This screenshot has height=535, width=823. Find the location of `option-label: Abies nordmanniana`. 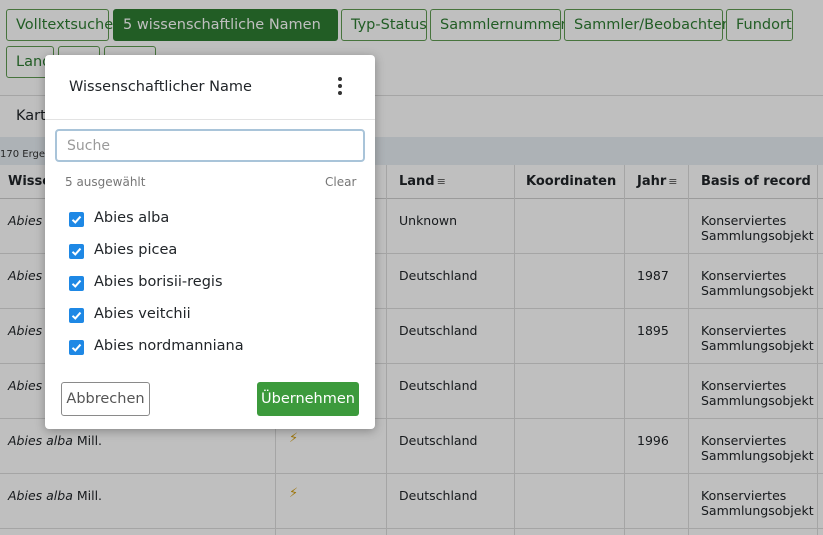

option-label: Abies nordmanniana is located at coordinates (169, 346).